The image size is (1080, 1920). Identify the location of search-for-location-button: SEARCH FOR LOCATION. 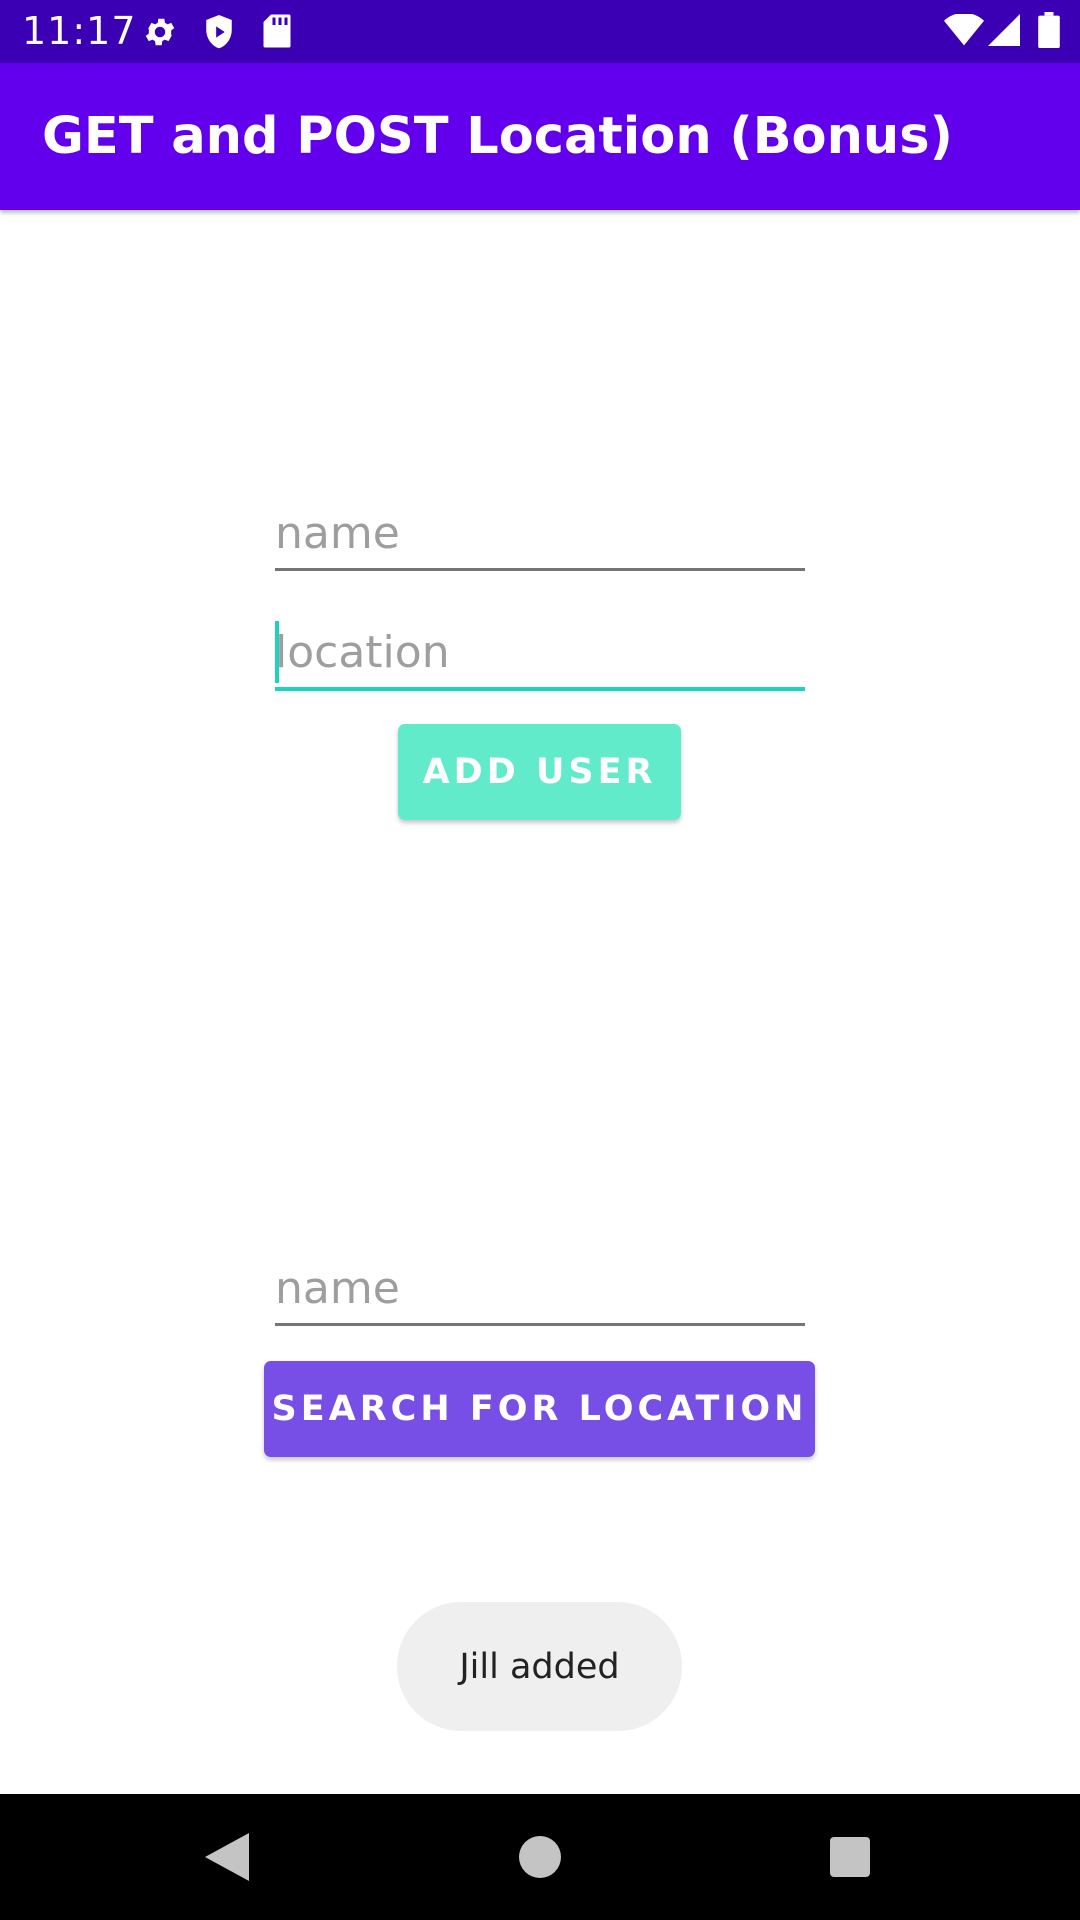
(539, 1409).